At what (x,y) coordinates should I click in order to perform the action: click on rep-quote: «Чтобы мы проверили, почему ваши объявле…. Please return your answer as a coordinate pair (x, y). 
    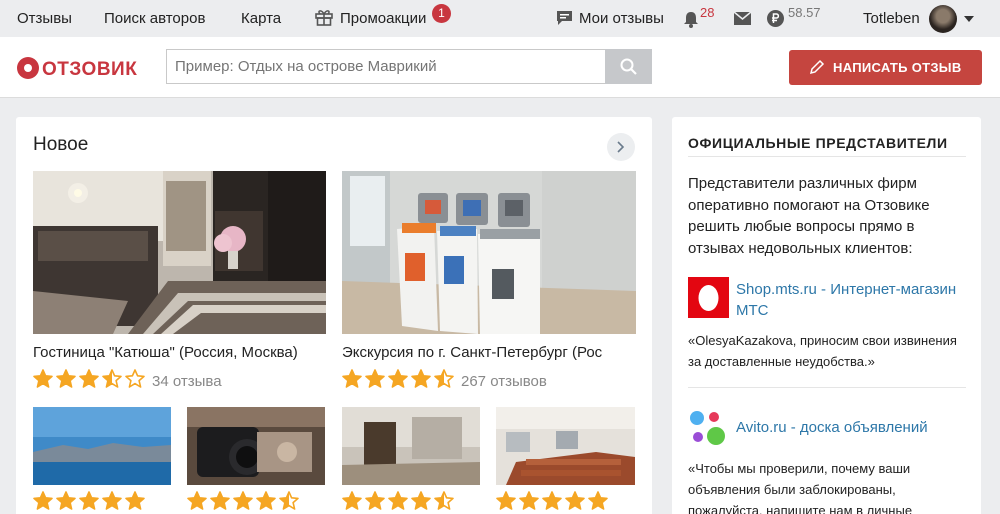
    Looking at the image, I should click on (800, 487).